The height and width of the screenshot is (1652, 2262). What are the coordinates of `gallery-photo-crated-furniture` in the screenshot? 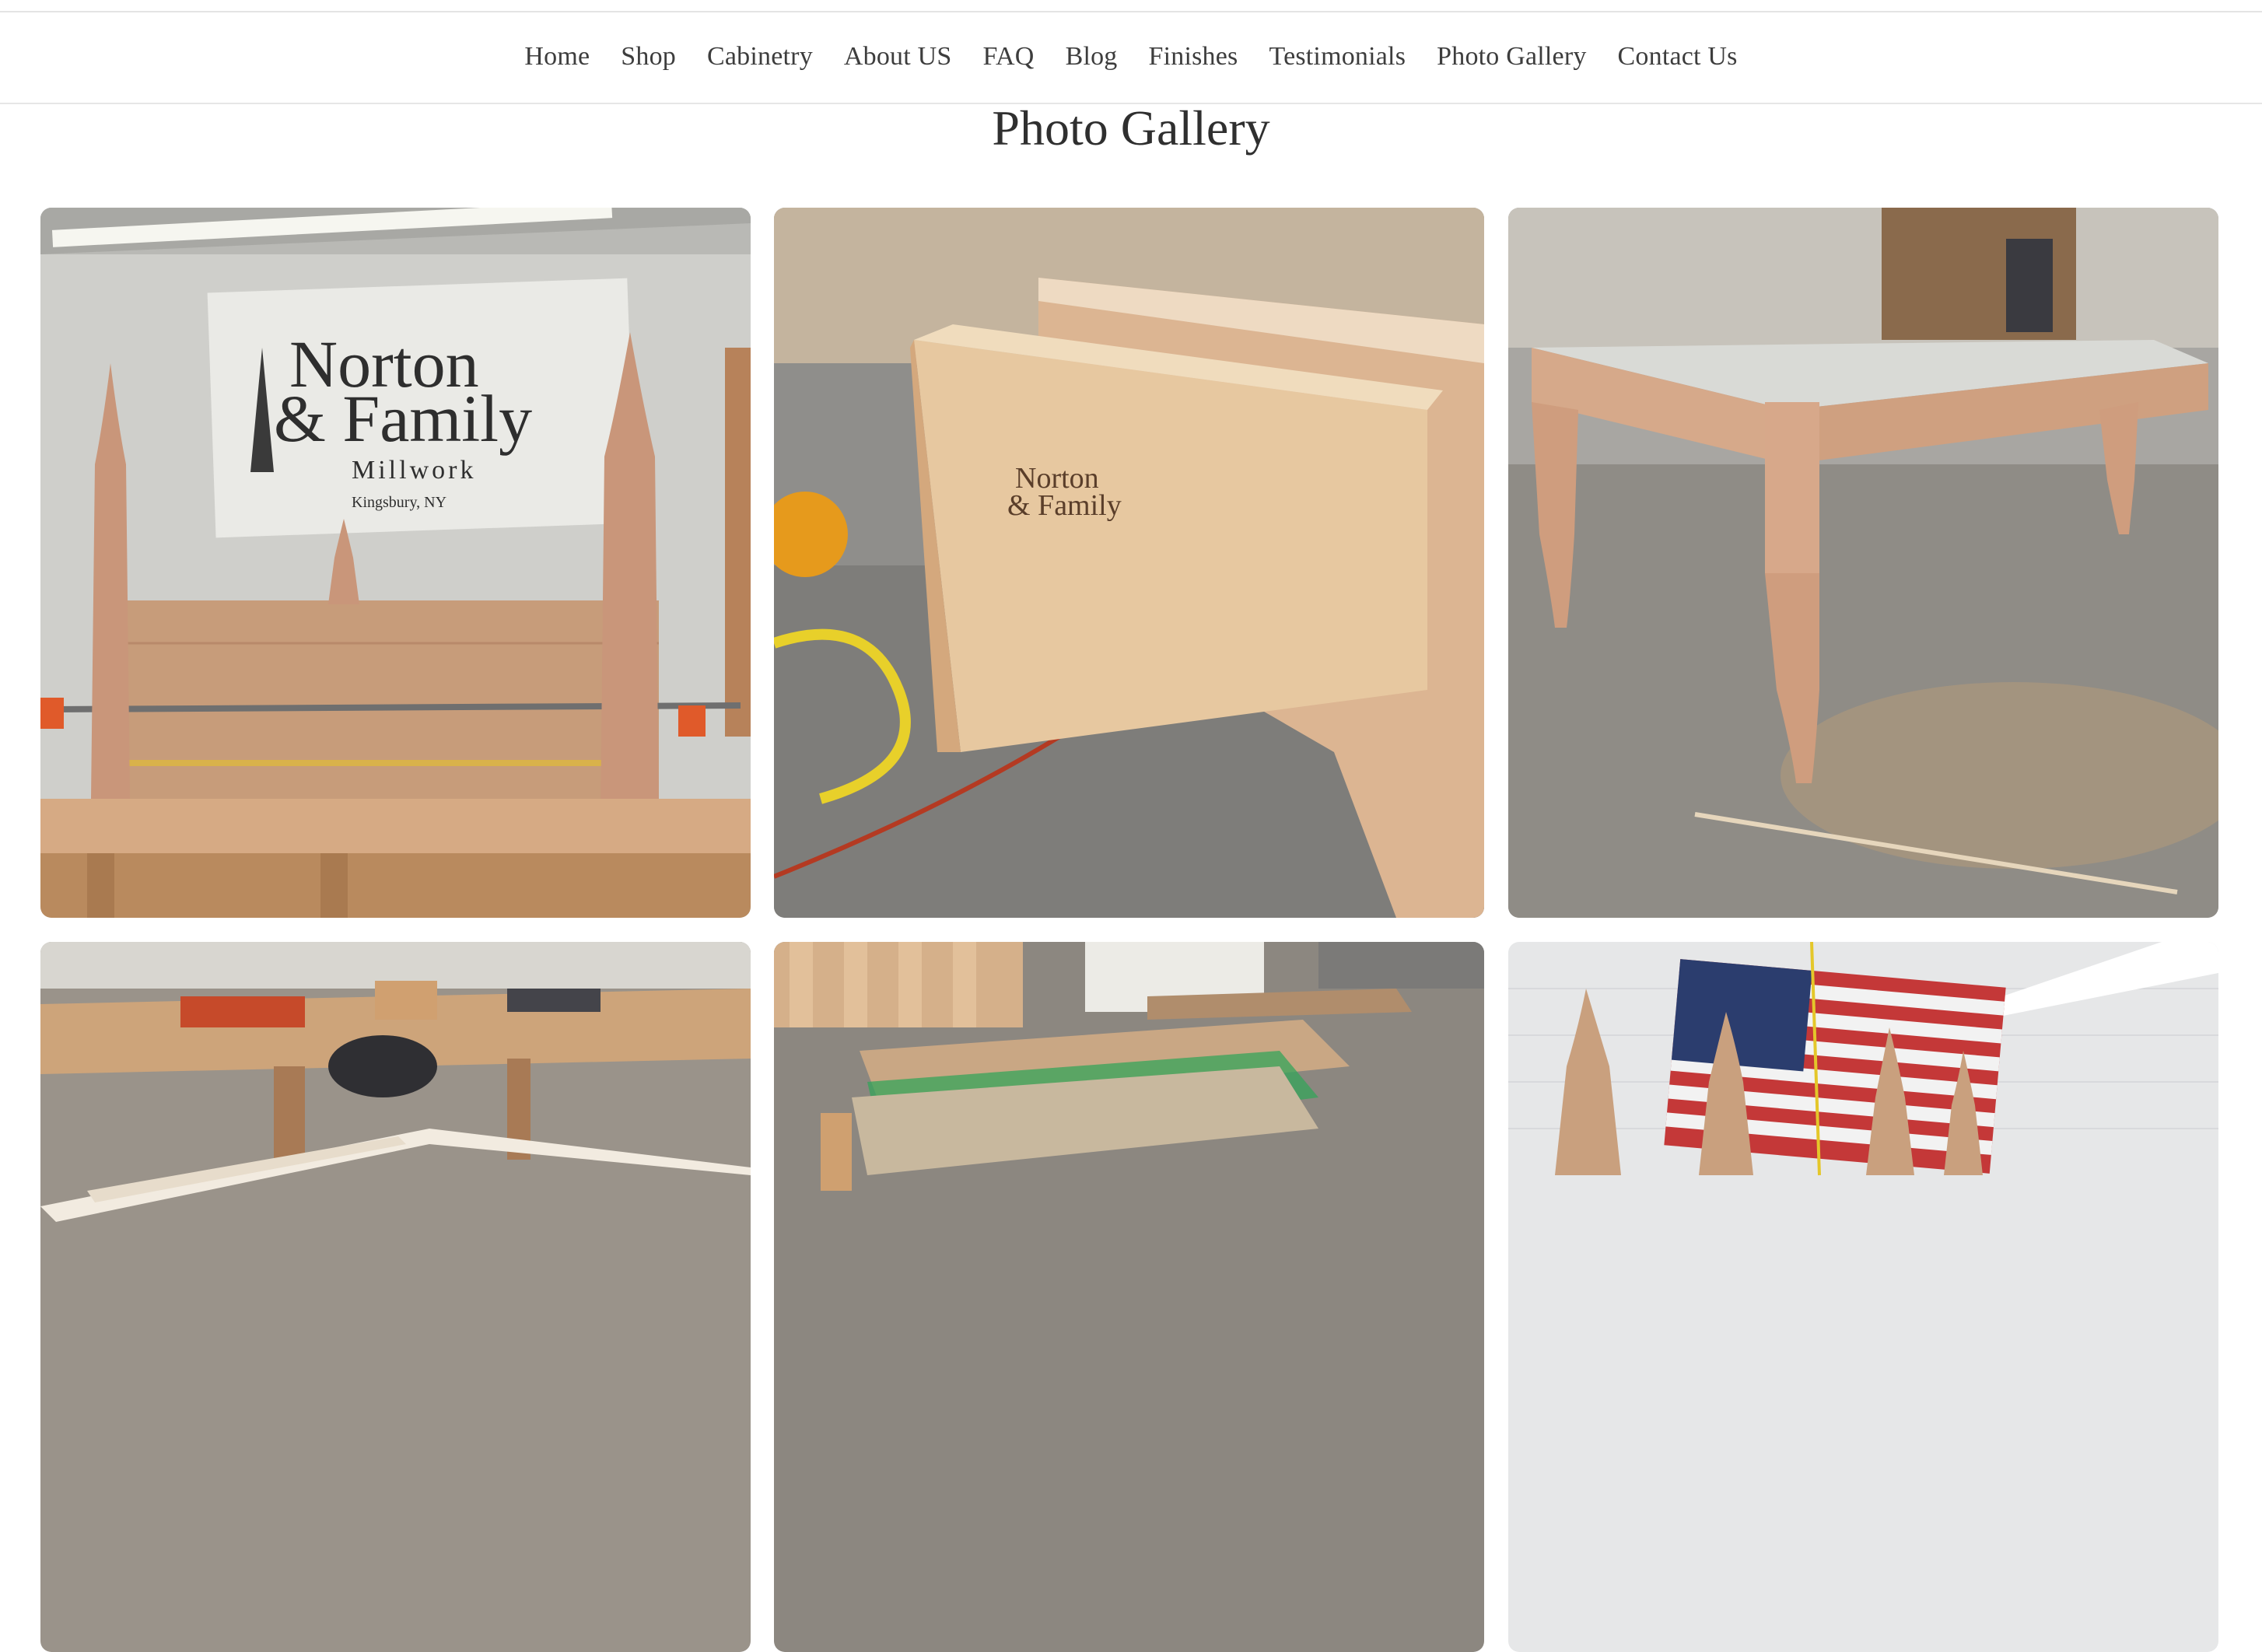 It's located at (1129, 1297).